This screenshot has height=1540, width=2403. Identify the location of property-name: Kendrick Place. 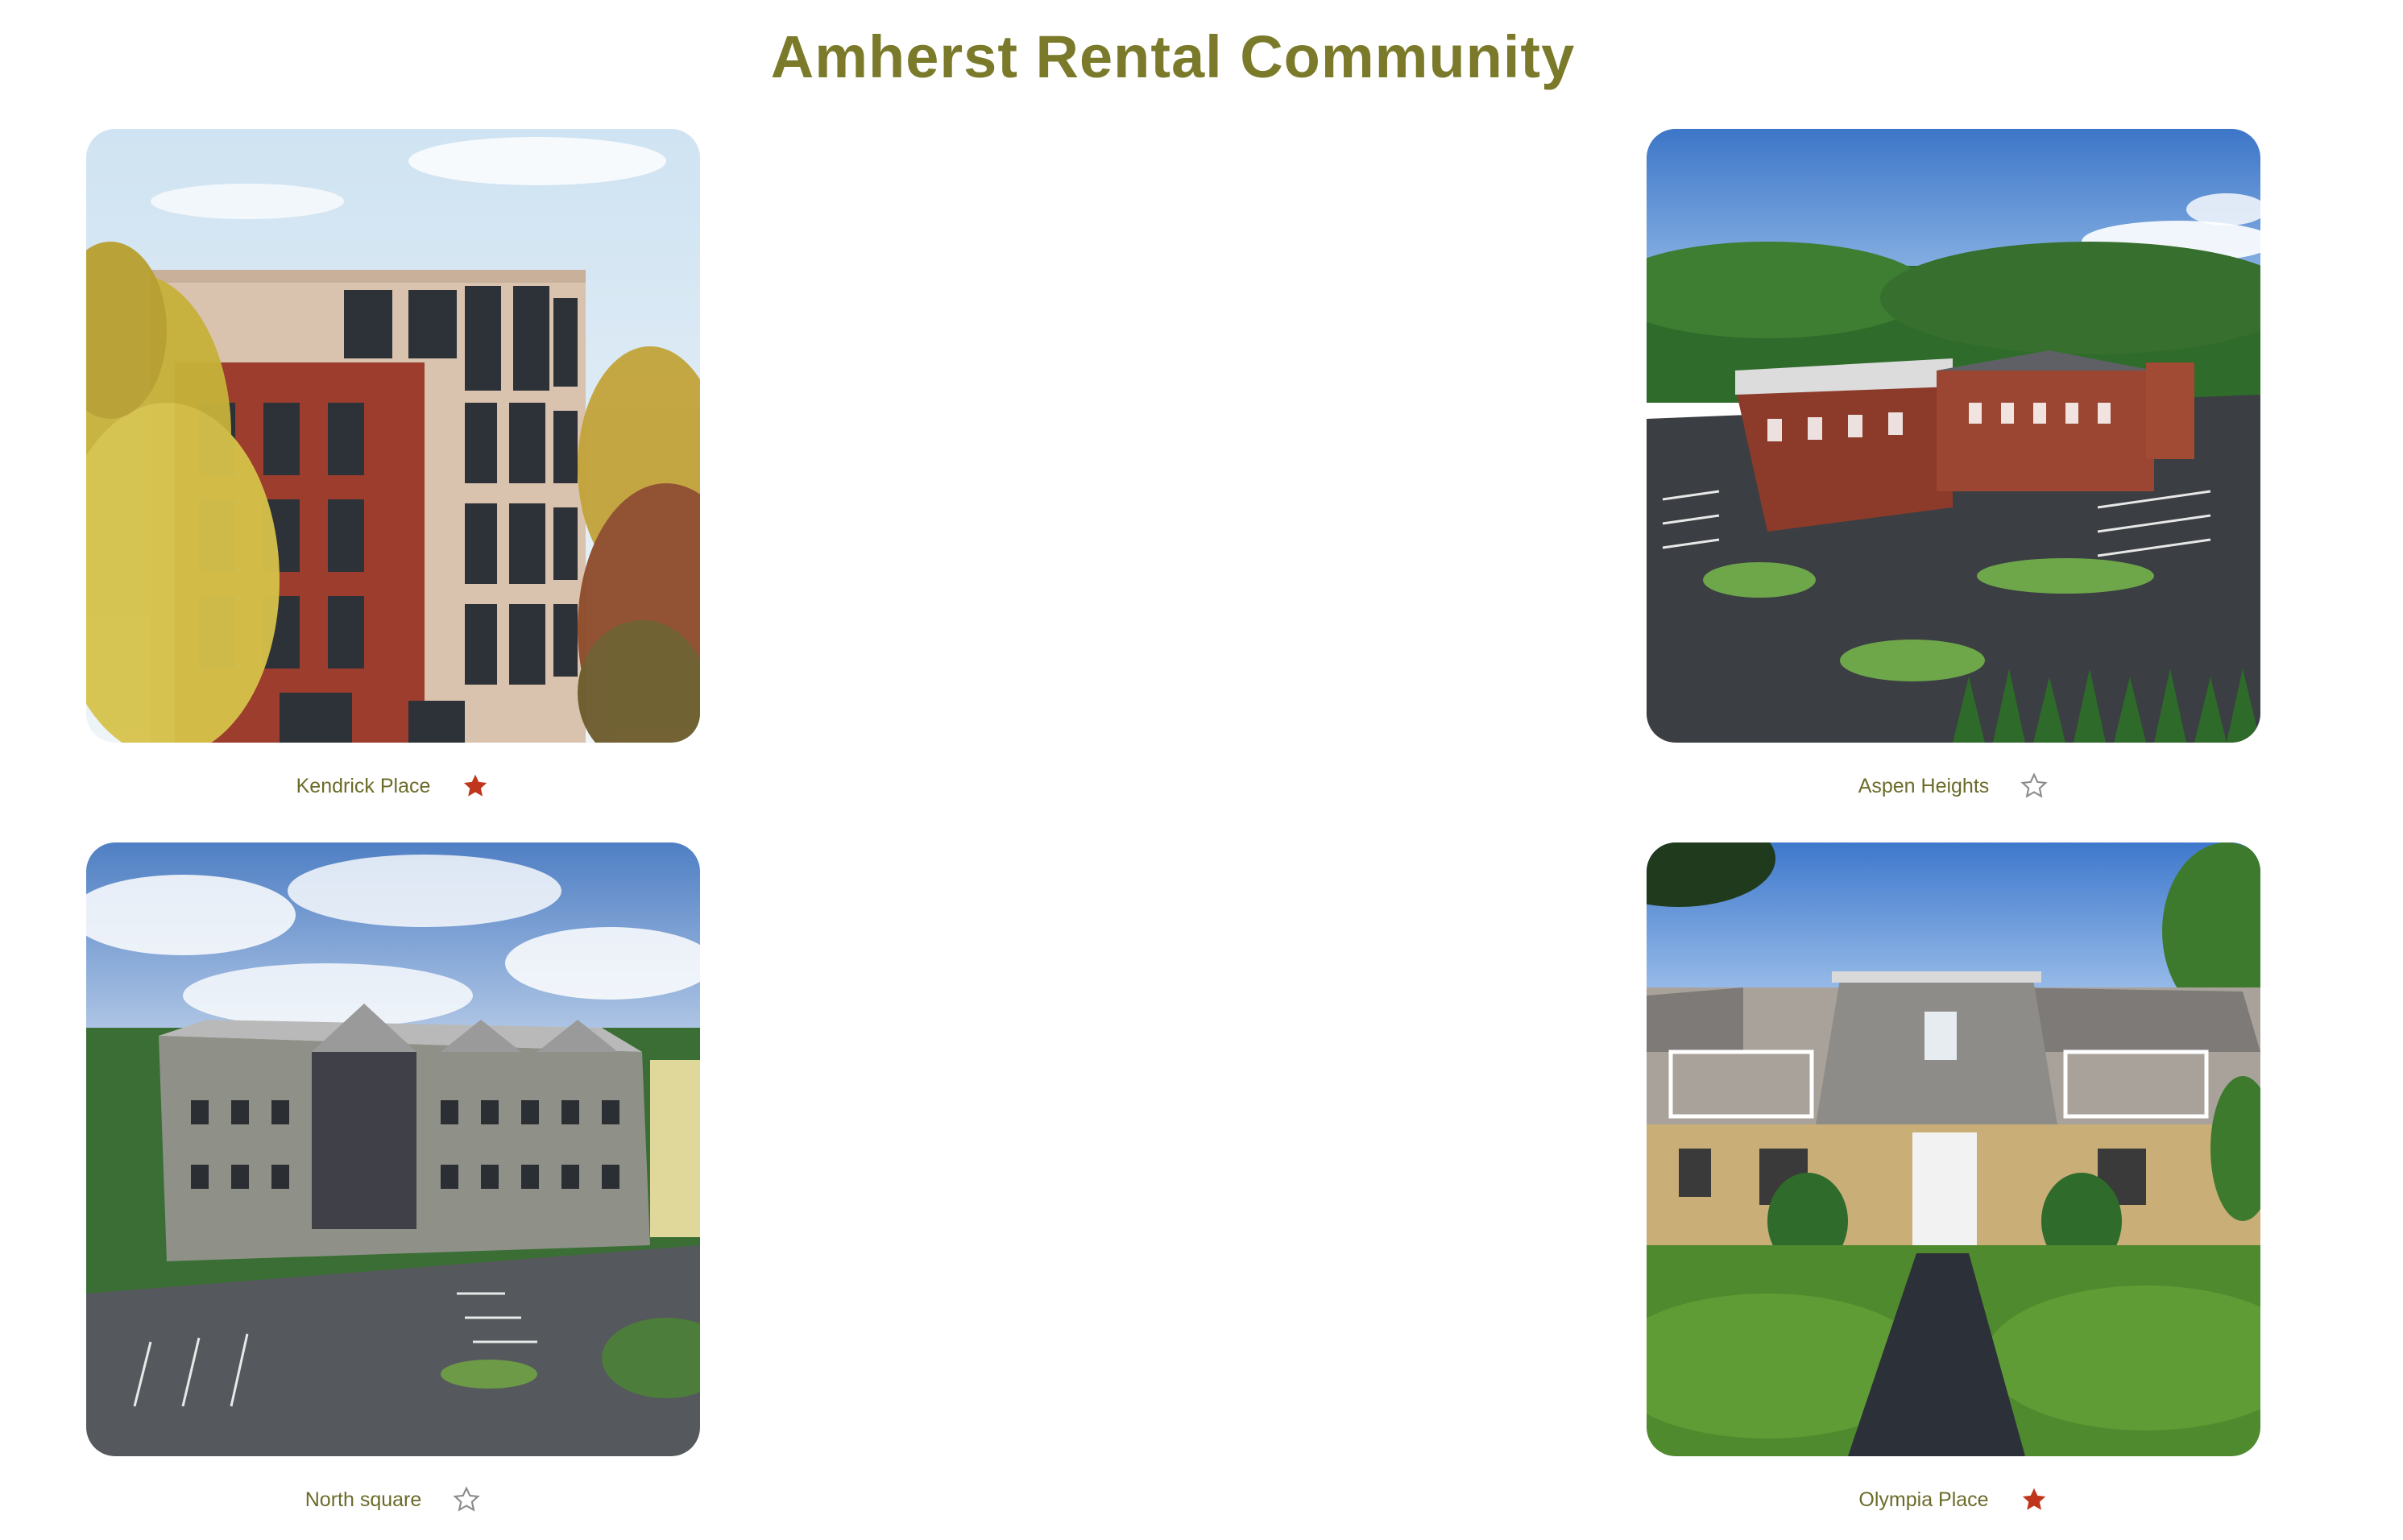
(364, 786).